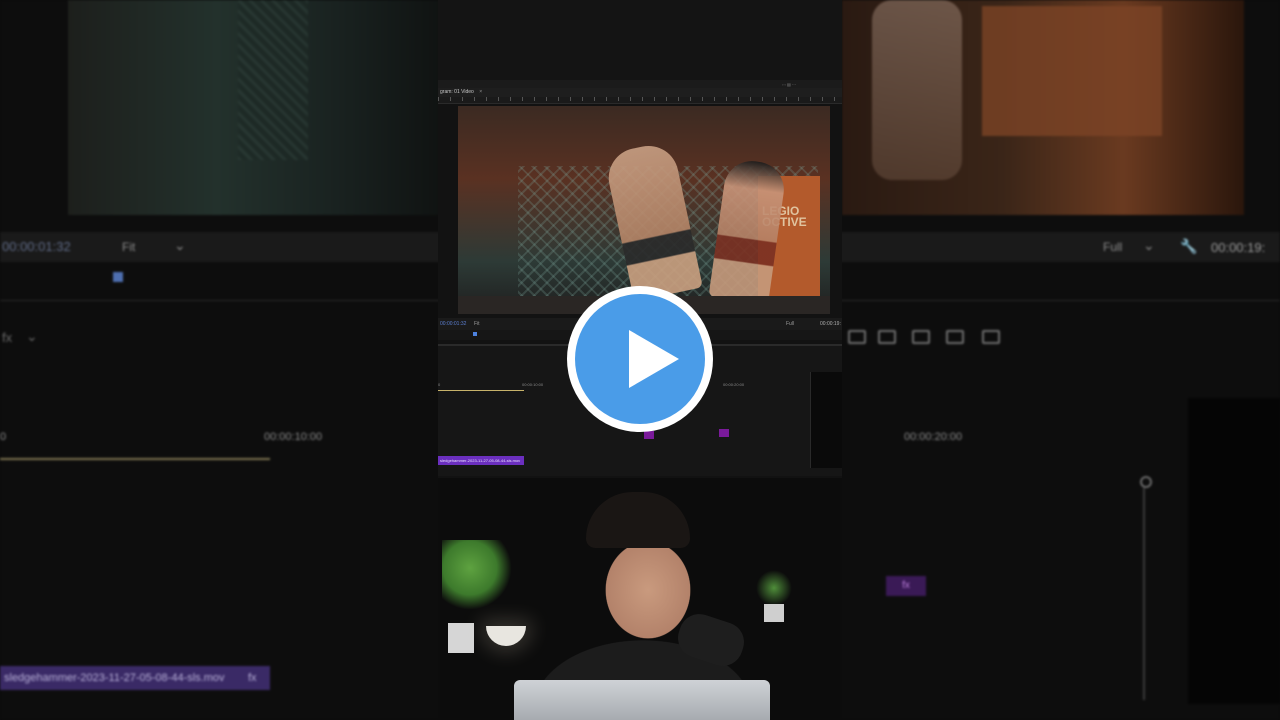 This screenshot has height=720, width=1280. I want to click on sequence-side-panel, so click(826, 420).